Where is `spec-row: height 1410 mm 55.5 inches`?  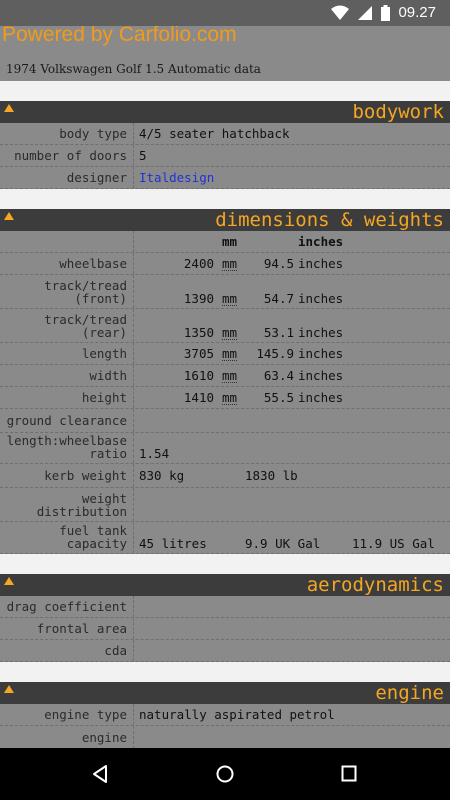 spec-row: height 1410 mm 55.5 inches is located at coordinates (225, 398).